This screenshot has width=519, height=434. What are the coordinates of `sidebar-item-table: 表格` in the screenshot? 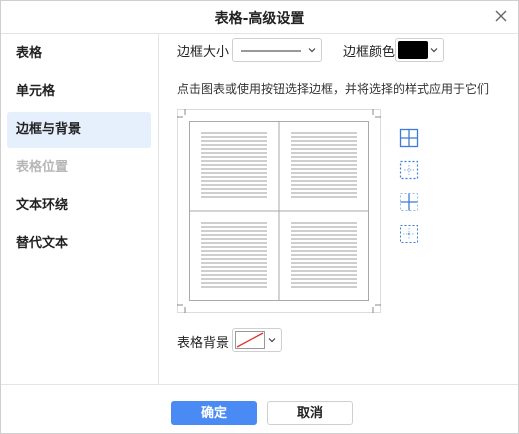 It's located at (79, 54).